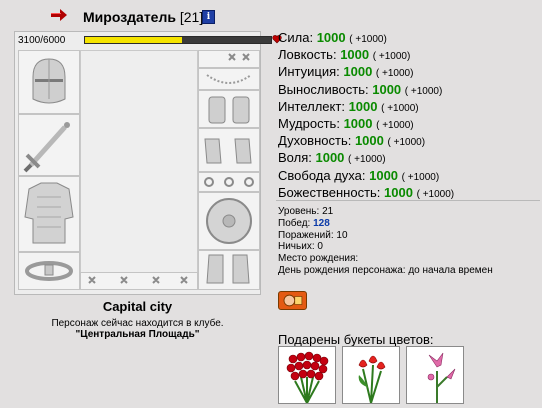 The height and width of the screenshot is (408, 542). I want to click on gloves-slot, so click(229, 150).